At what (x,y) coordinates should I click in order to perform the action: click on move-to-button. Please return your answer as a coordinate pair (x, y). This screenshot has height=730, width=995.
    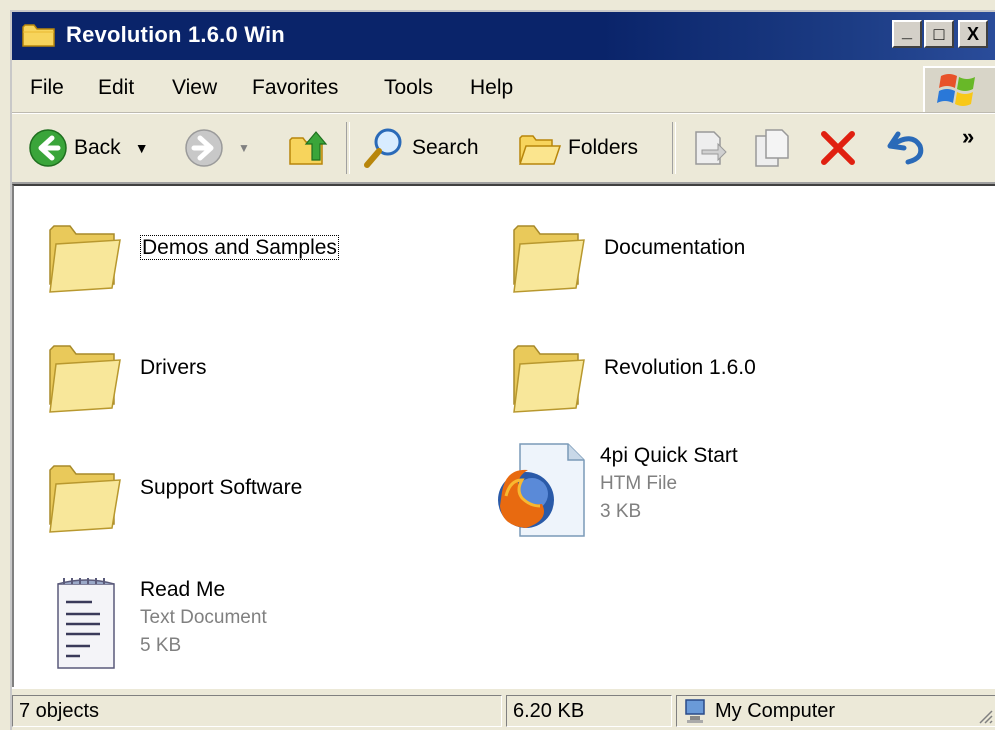
    Looking at the image, I should click on (708, 148).